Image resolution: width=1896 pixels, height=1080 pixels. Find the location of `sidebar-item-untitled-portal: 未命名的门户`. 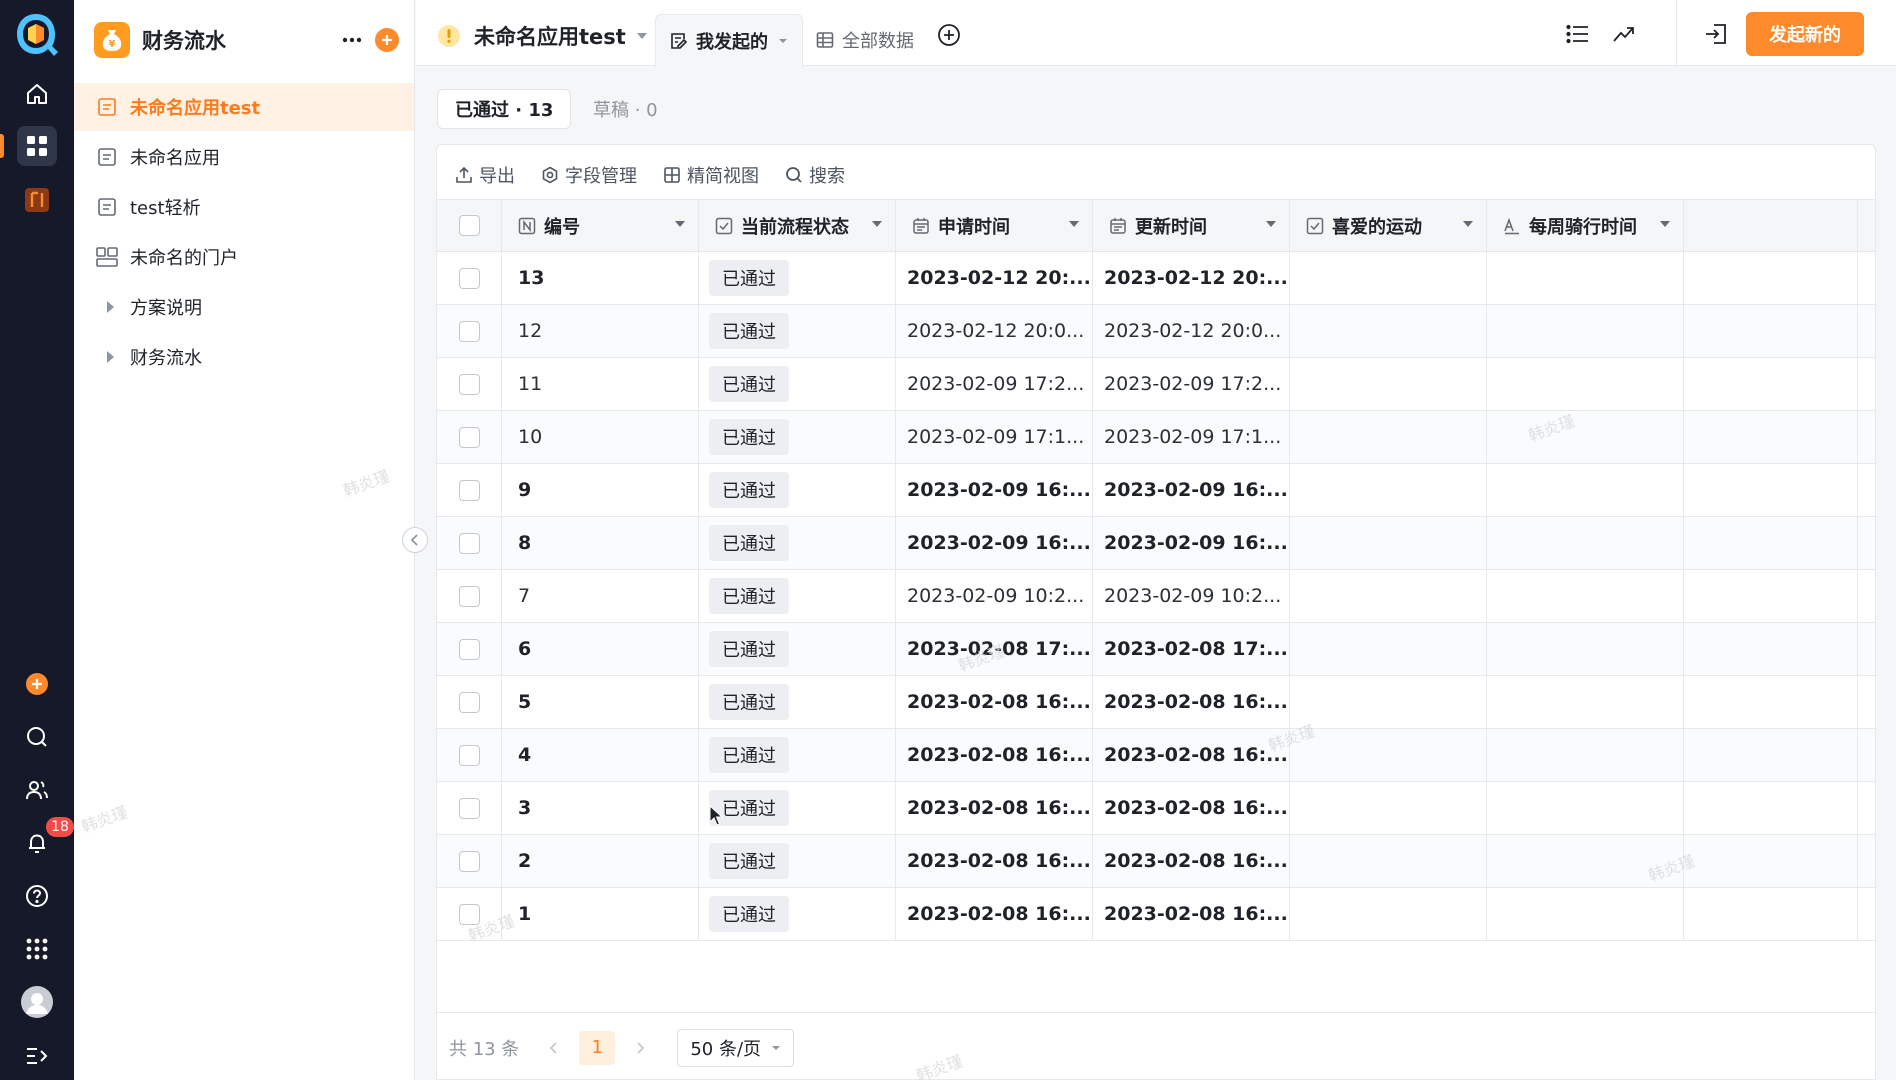

sidebar-item-untitled-portal: 未命名的门户 is located at coordinates (244, 257).